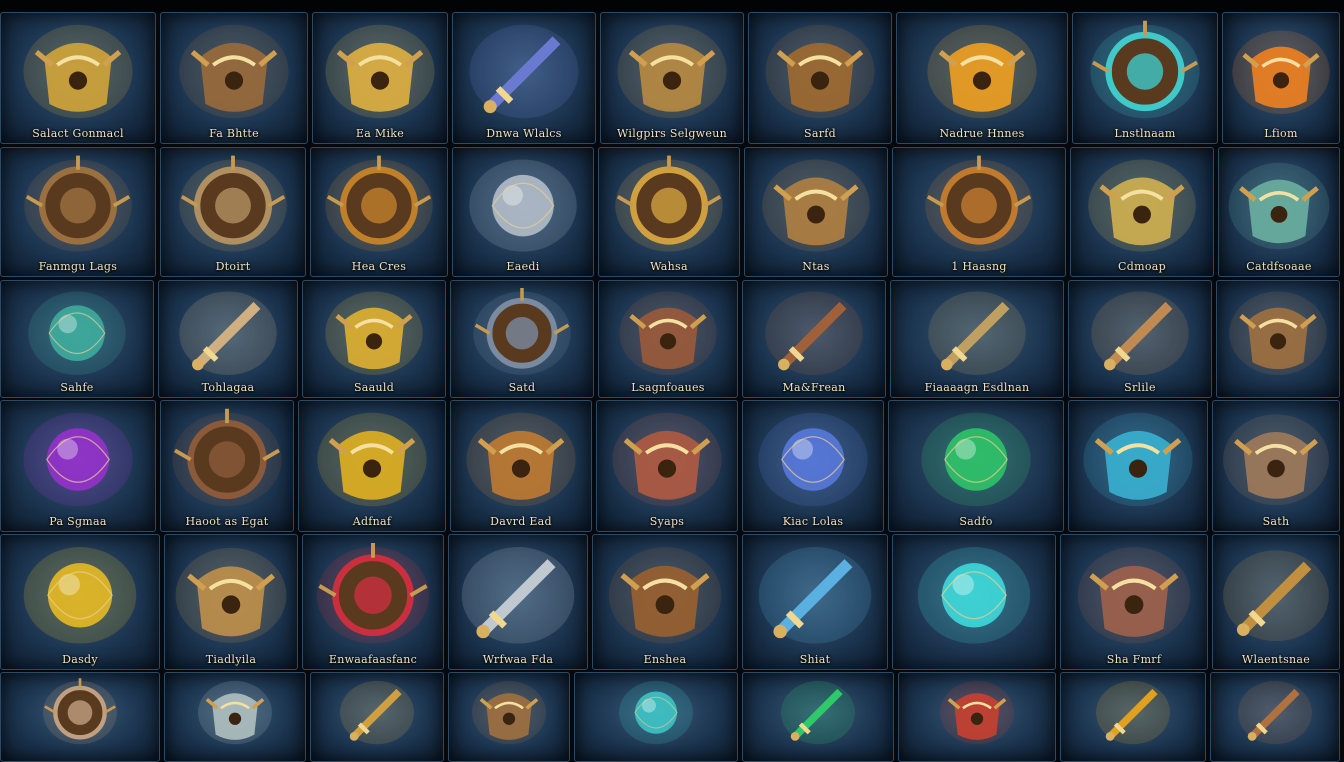 The width and height of the screenshot is (1344, 762). What do you see at coordinates (373, 659) in the screenshot?
I see `item-label: Enwaafaasfanc` at bounding box center [373, 659].